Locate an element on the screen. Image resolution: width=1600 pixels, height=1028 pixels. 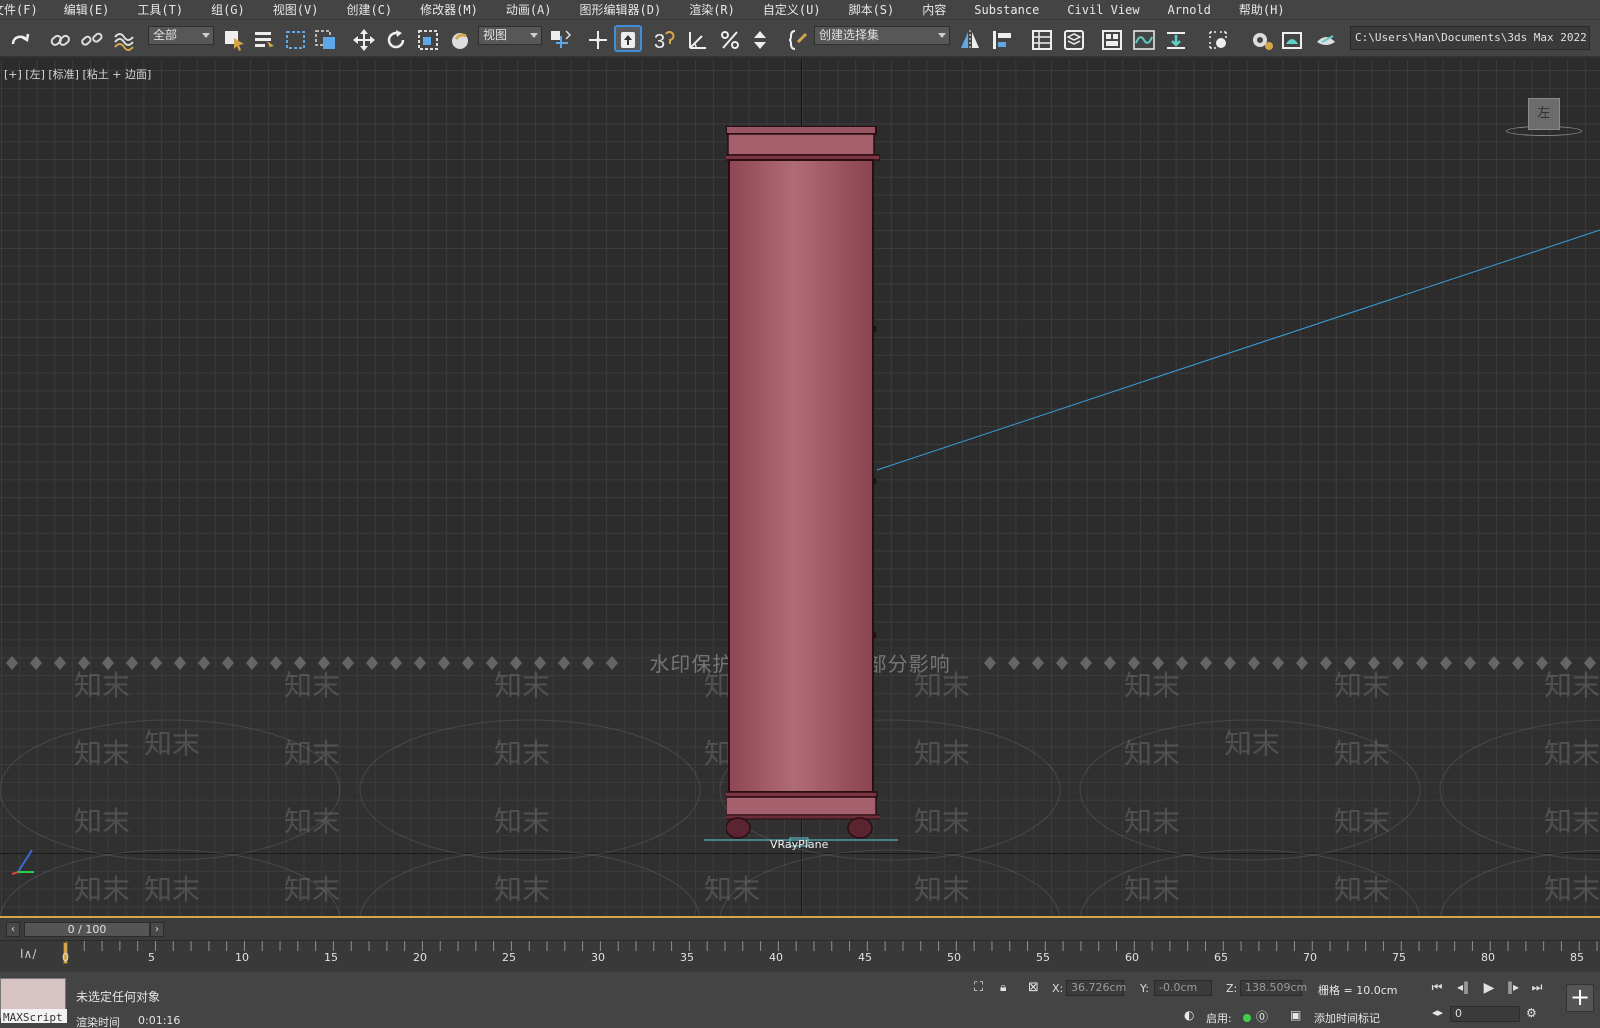
menu-file: 文件(F) is located at coordinates (19, 9).